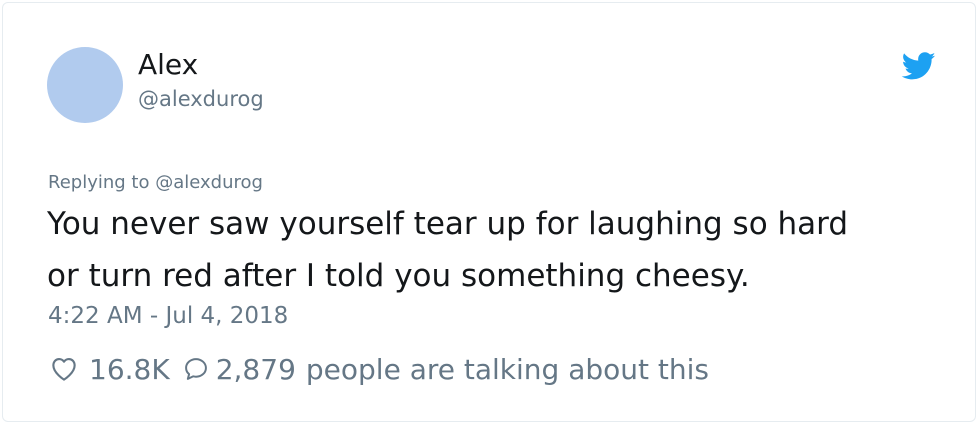 Image resolution: width=980 pixels, height=426 pixels. Describe the element at coordinates (168, 316) in the screenshot. I see `timestamp: 4:22 AM - Jul 4, 2018` at that location.